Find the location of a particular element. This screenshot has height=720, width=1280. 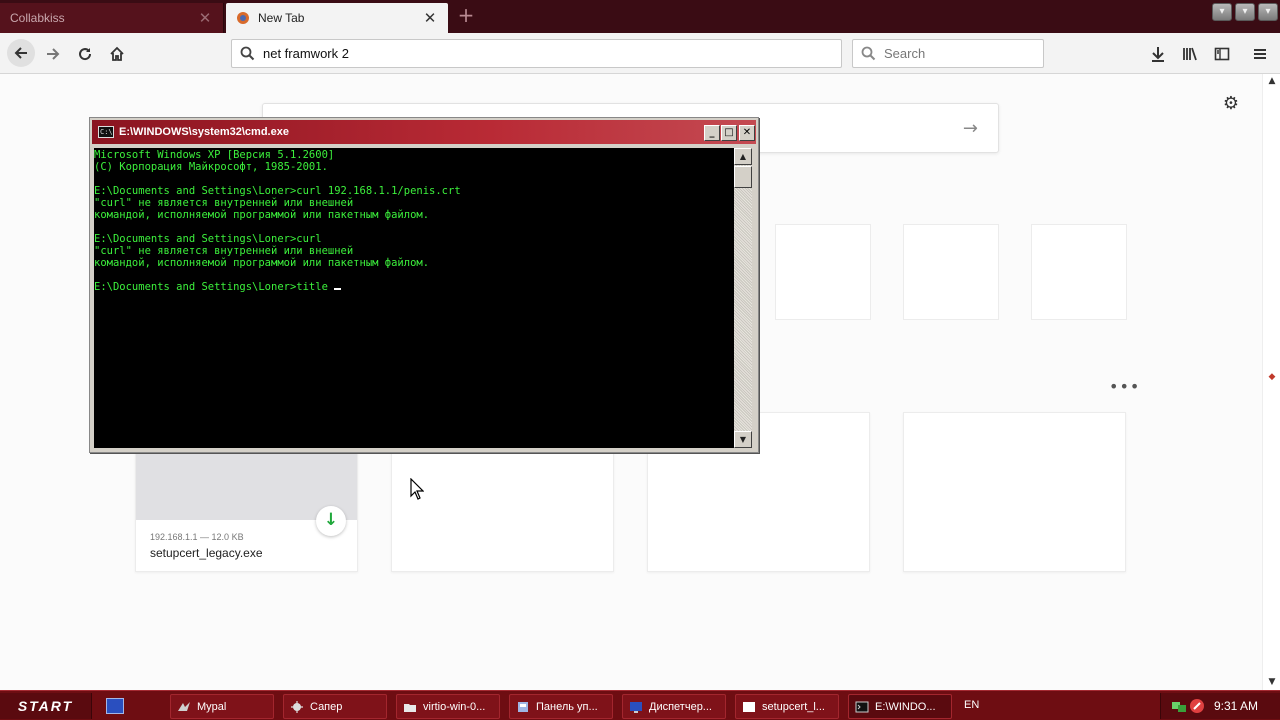

taskbar-item-minesweeper: Сапер is located at coordinates (335, 706).